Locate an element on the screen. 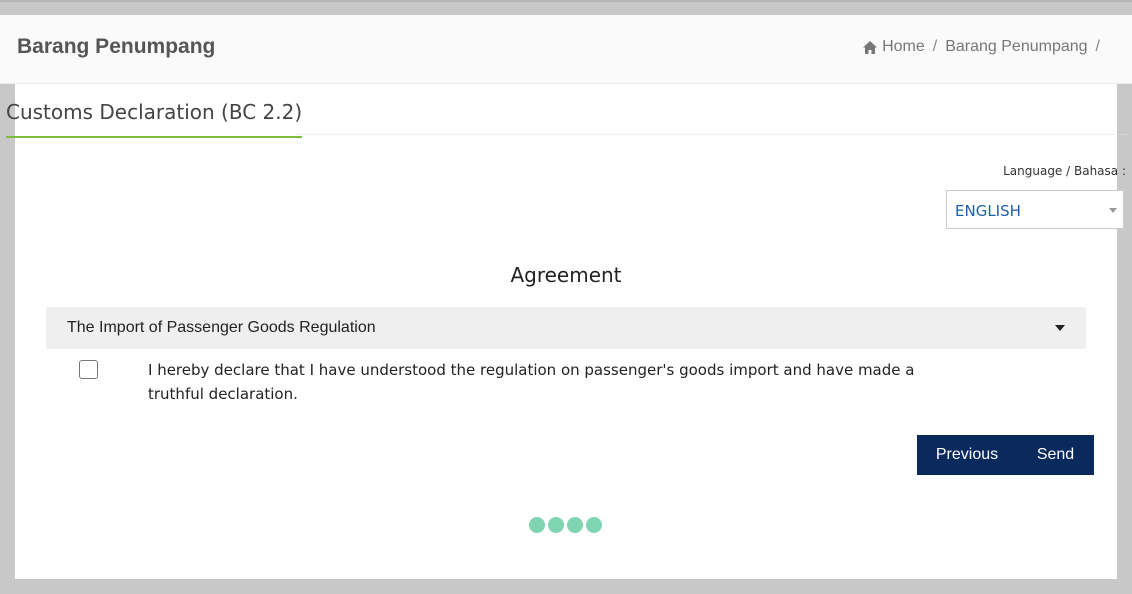 The width and height of the screenshot is (1132, 594). regulation-accordion: The Import of Passenger Goods Regulation is located at coordinates (566, 328).